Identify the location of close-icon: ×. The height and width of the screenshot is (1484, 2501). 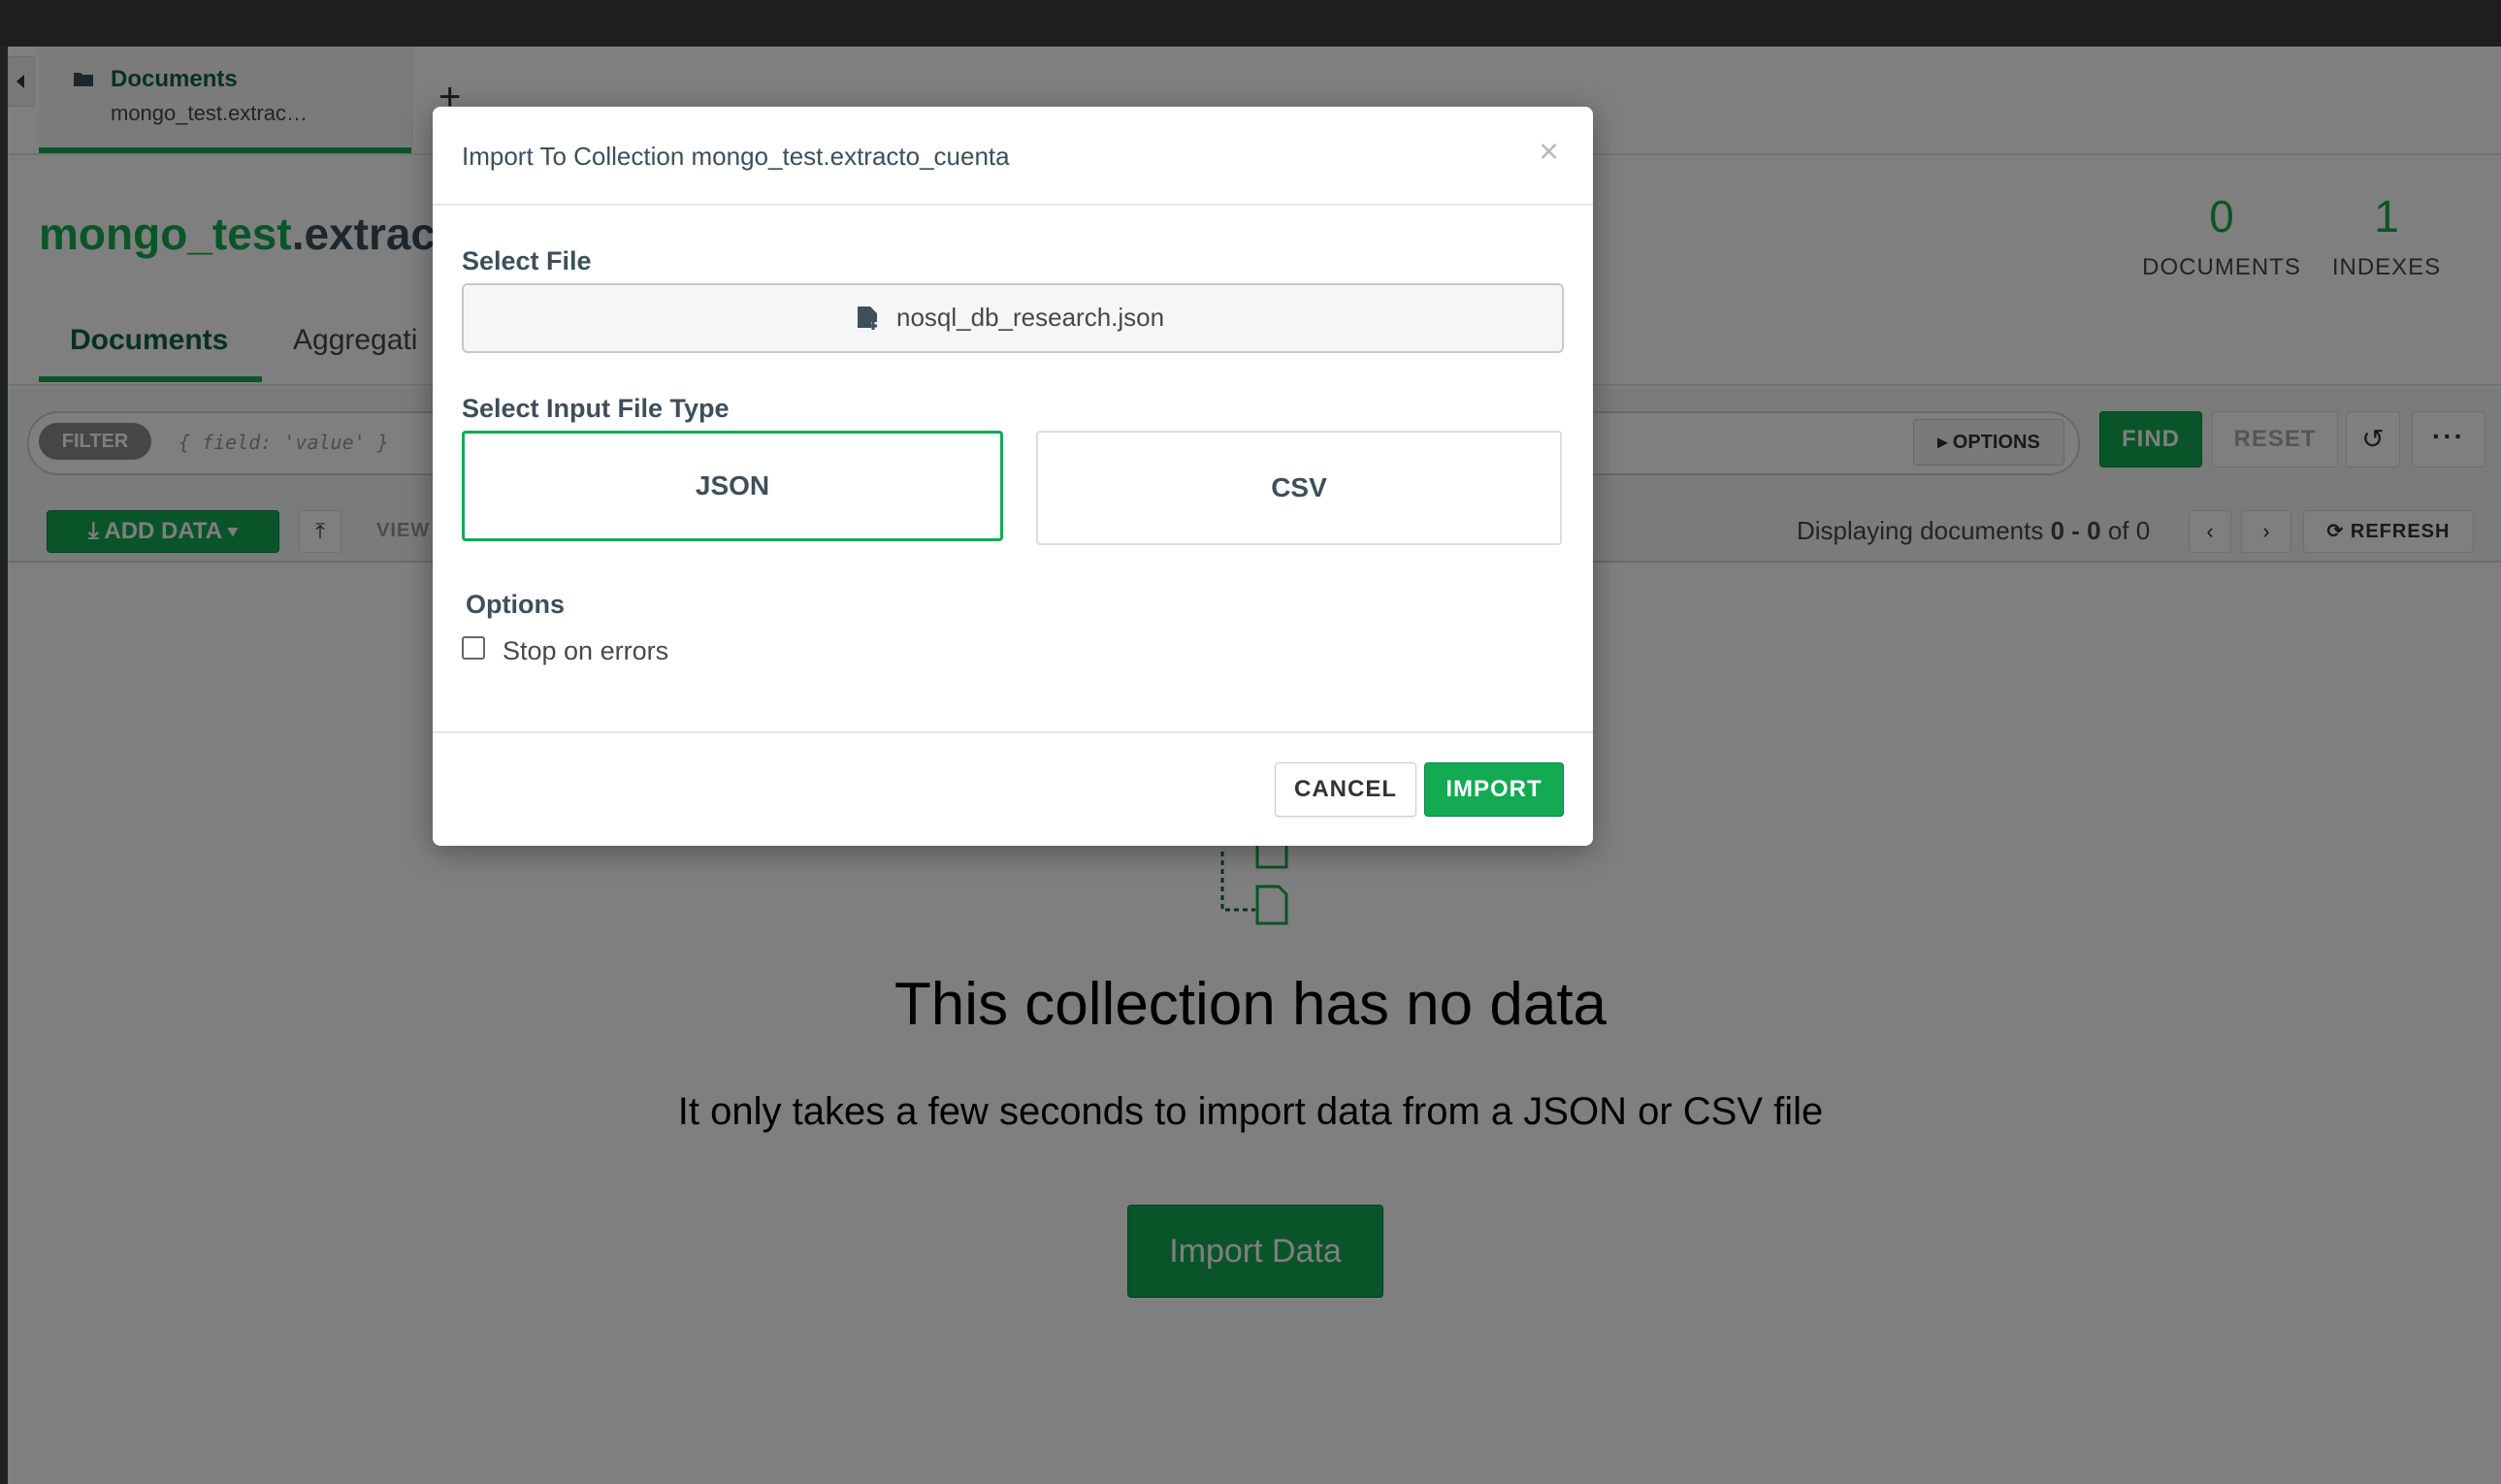
(1549, 152).